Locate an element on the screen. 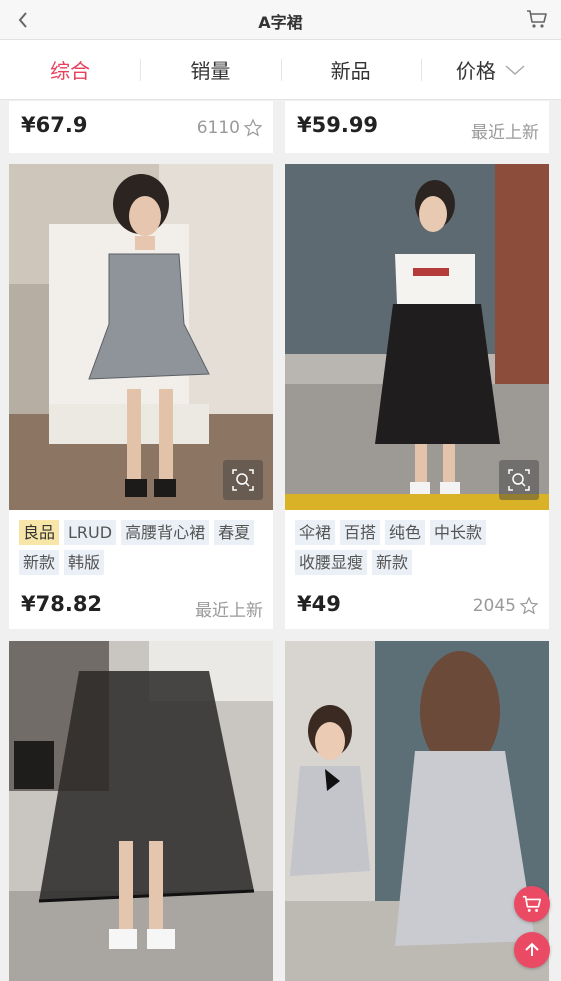 The image size is (561, 981). arrow-up-icon is located at coordinates (532, 949).